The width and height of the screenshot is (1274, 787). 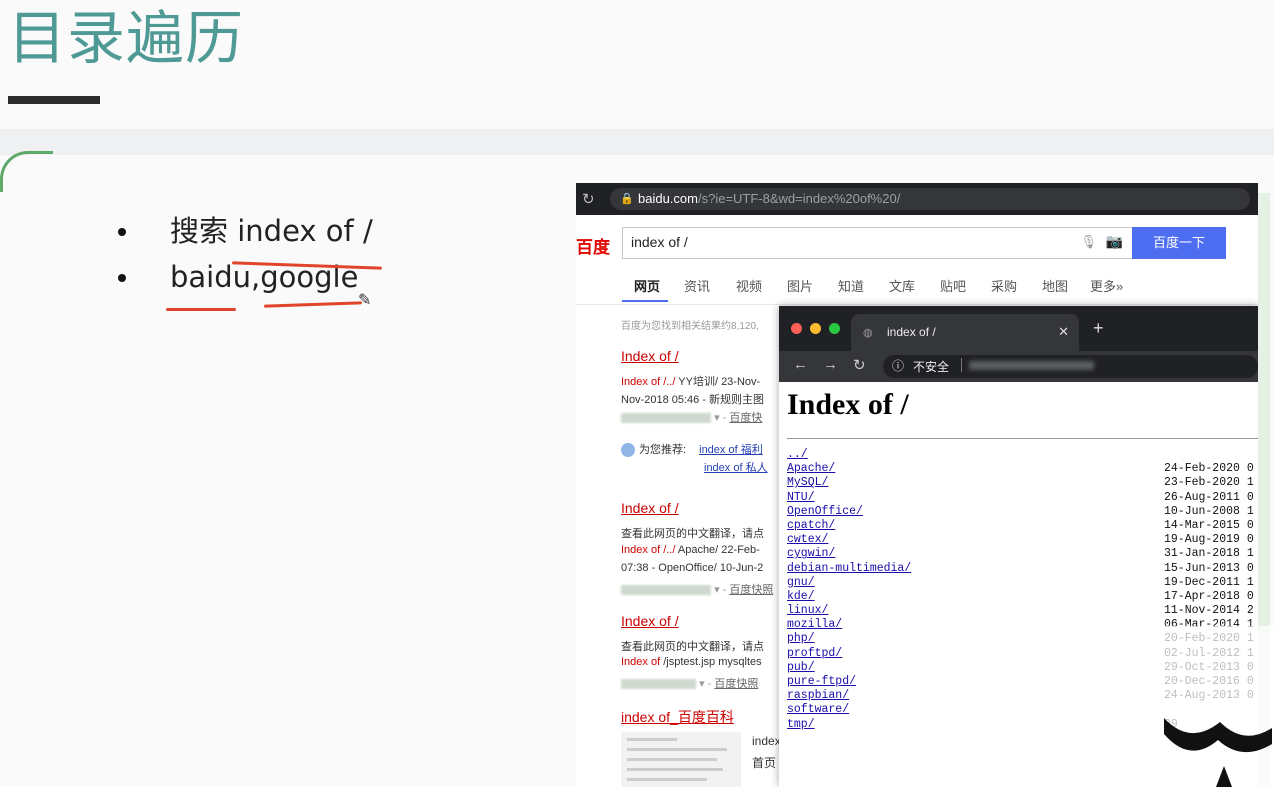 What do you see at coordinates (694, 460) in the screenshot?
I see `recommendation: 为您推荐: index of 福利 index of 私人` at bounding box center [694, 460].